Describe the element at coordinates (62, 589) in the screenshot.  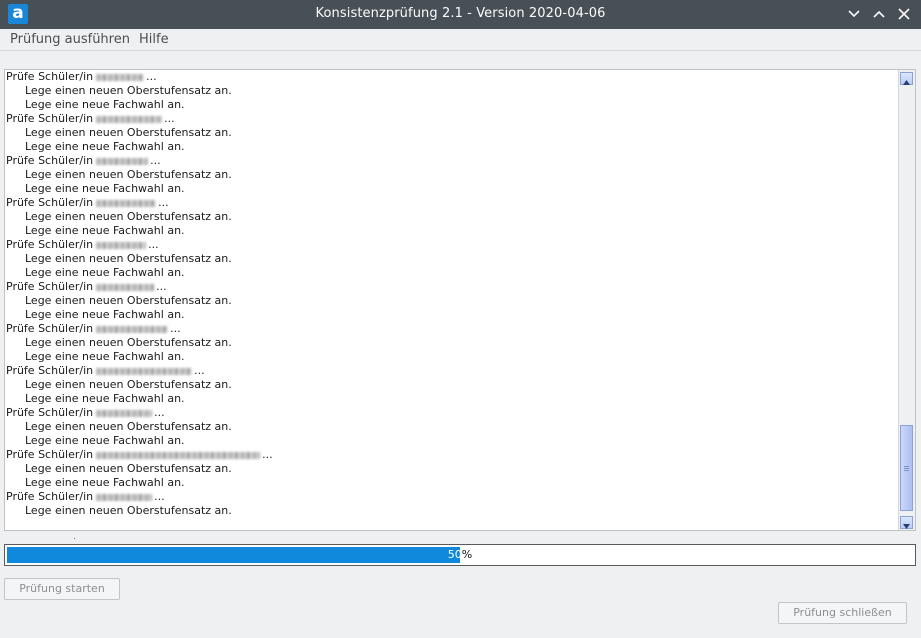
I see `start-check-button: Prüfung starten` at that location.